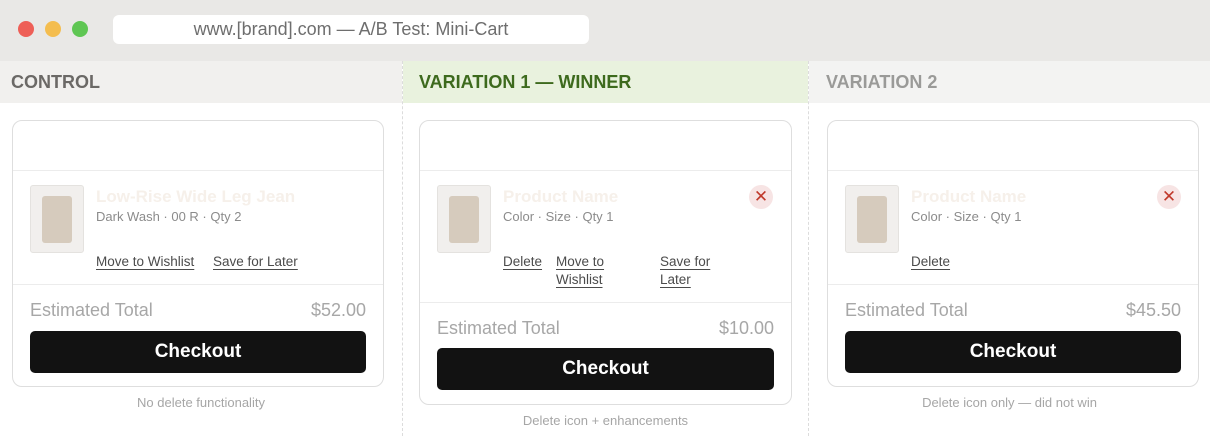 This screenshot has height=436, width=1210. What do you see at coordinates (1153, 310) in the screenshot?
I see `estimated-total-value: $45.50` at bounding box center [1153, 310].